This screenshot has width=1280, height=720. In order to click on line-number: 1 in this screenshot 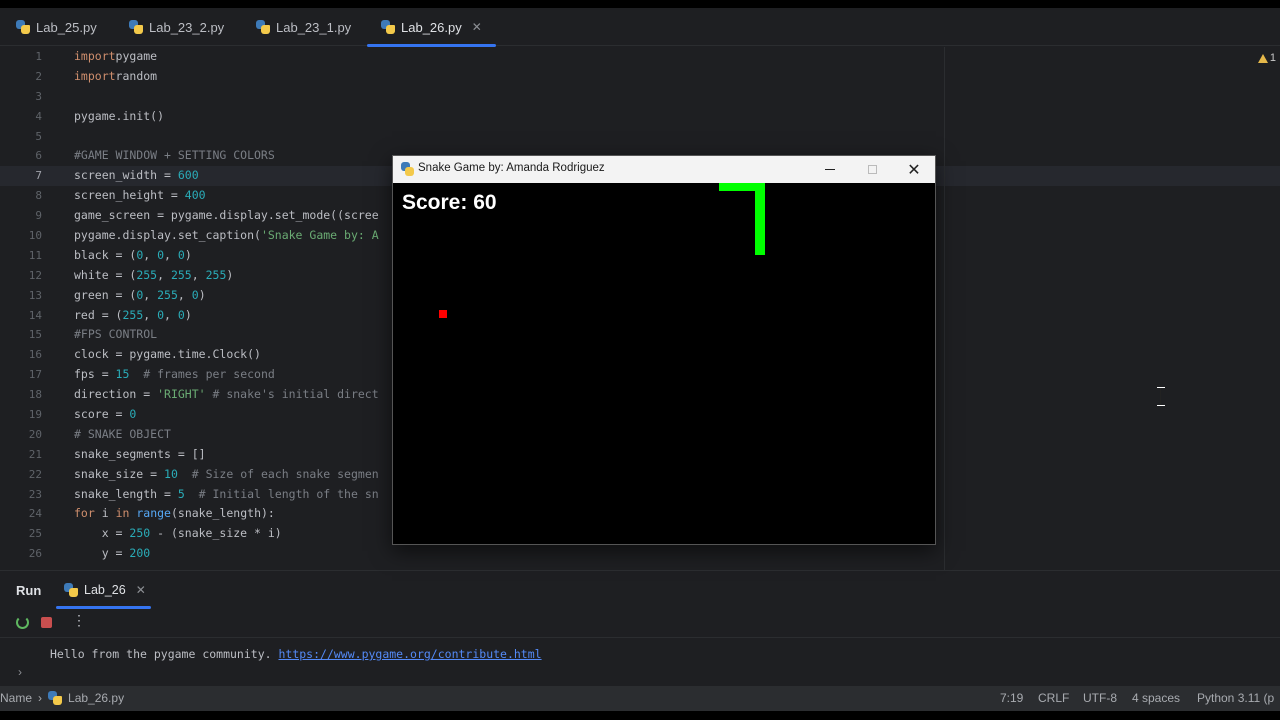, I will do `click(25, 57)`.